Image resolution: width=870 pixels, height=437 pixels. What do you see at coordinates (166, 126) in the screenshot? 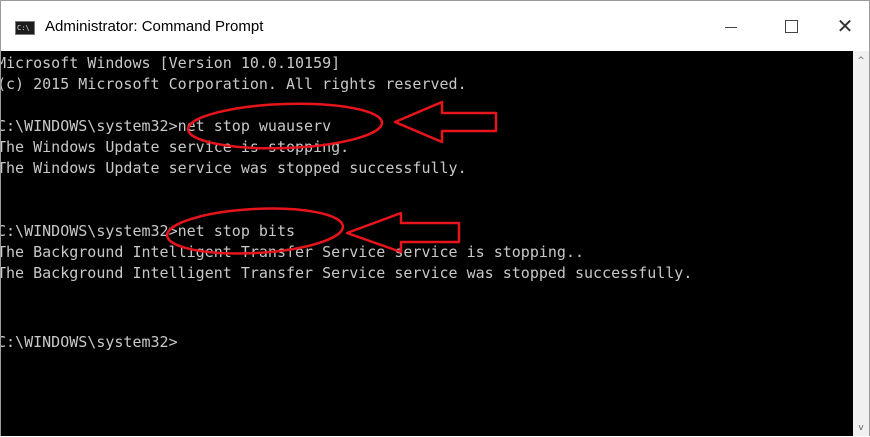
I see `console-line: C:\WINDOWS\system32>net stop wuauserv` at bounding box center [166, 126].